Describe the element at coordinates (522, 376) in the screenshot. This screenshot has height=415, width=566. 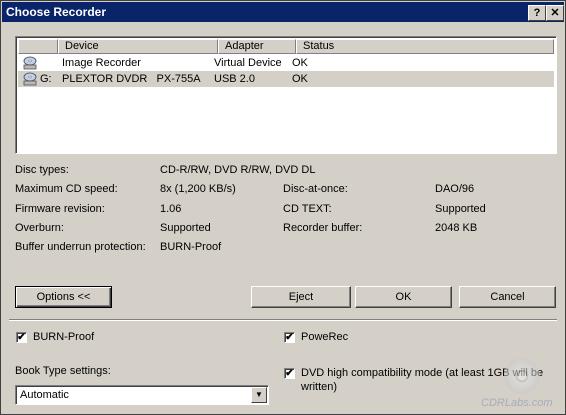
I see `watermark-disc-icon` at that location.